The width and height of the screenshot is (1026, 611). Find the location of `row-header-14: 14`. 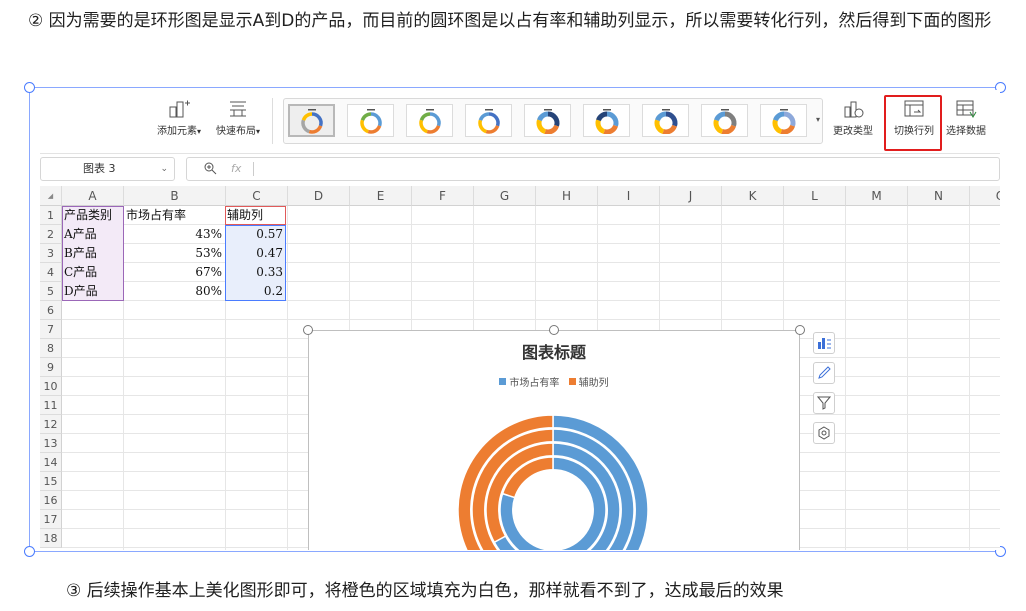

row-header-14: 14 is located at coordinates (51, 462).